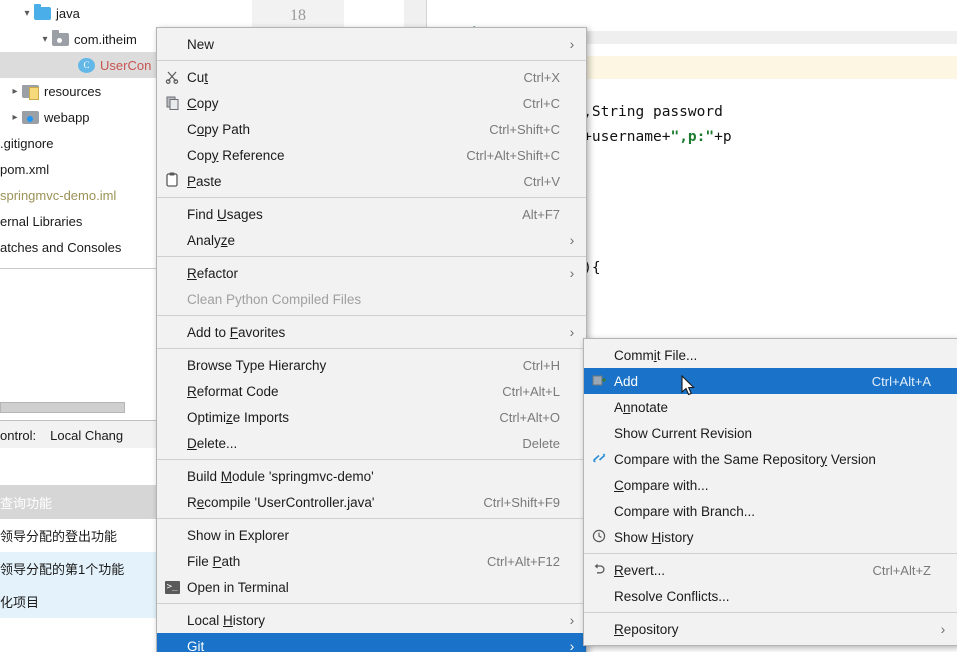  I want to click on tree-item-ernal-libraries: ernal Libraries, so click(79, 221).